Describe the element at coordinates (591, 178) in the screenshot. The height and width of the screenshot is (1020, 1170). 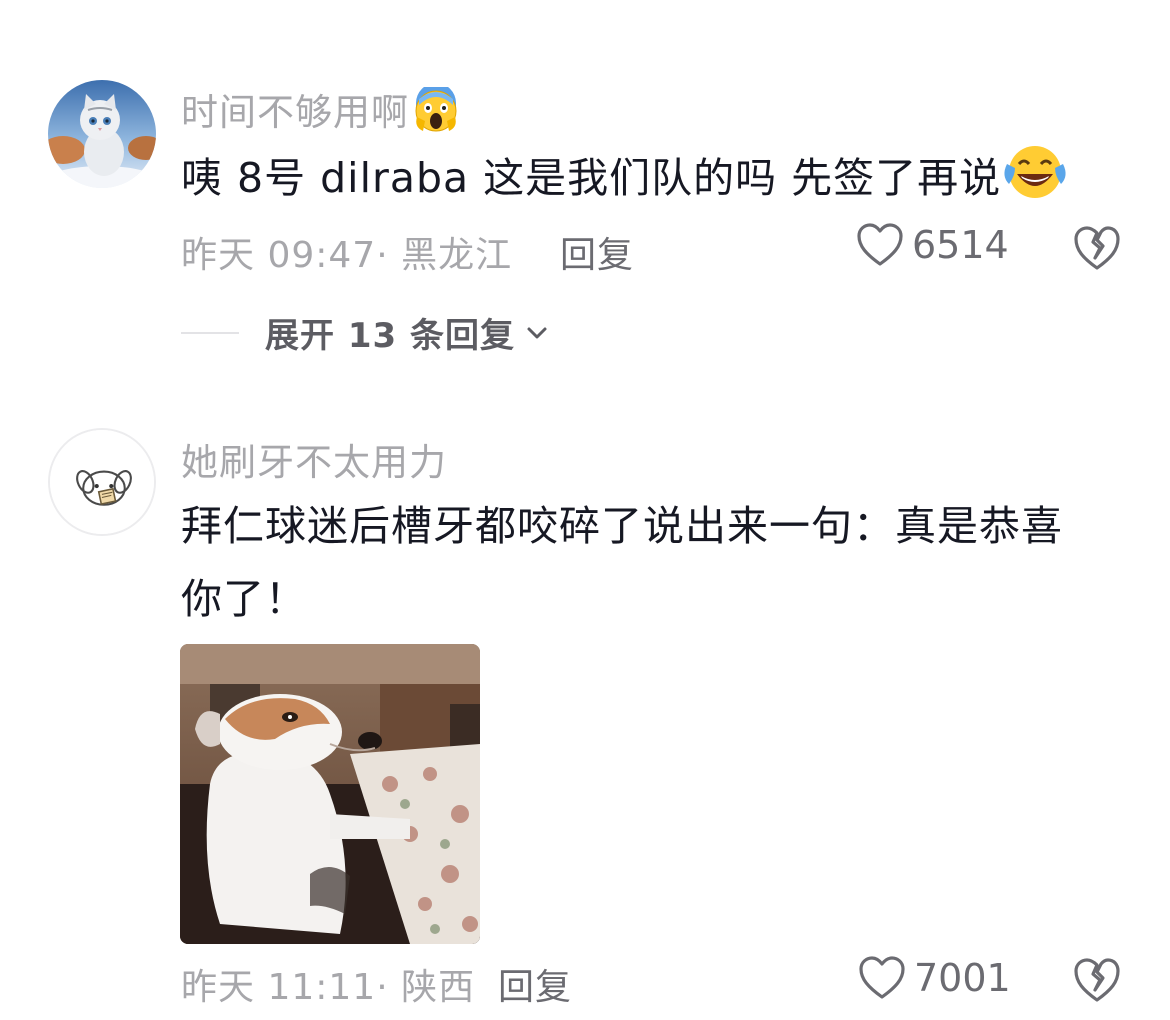
I see `comment-body: 咦 8号 dilraba 这是我们队的吗 先签了再说` at that location.